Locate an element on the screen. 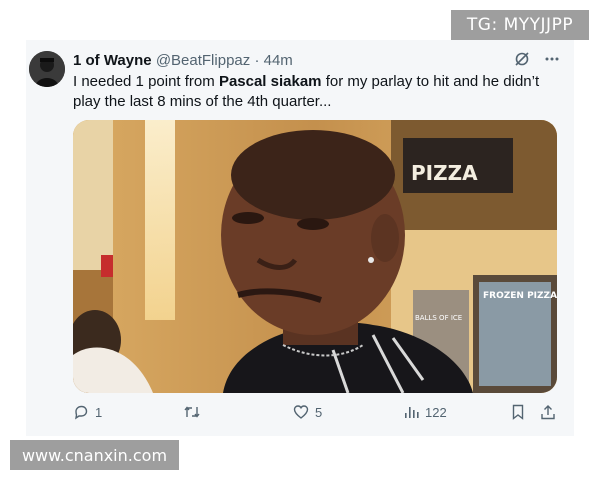 The height and width of the screenshot is (480, 600). top-right-icons is located at coordinates (537, 61).